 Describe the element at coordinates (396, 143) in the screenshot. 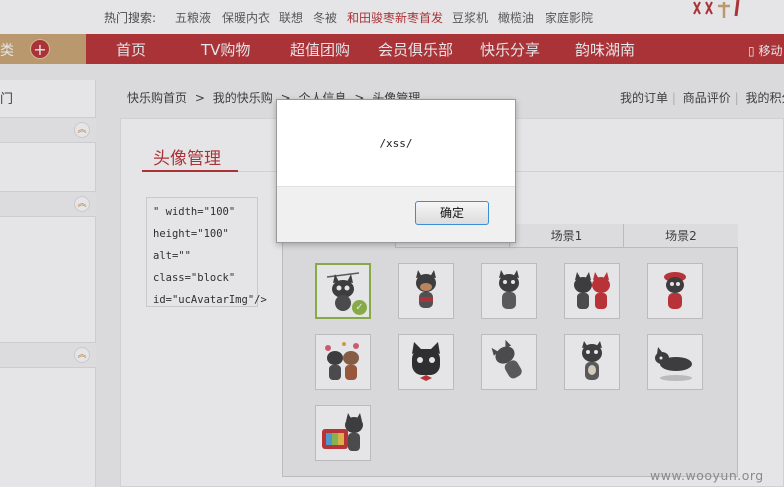

I see `alert-message: /xss/` at that location.